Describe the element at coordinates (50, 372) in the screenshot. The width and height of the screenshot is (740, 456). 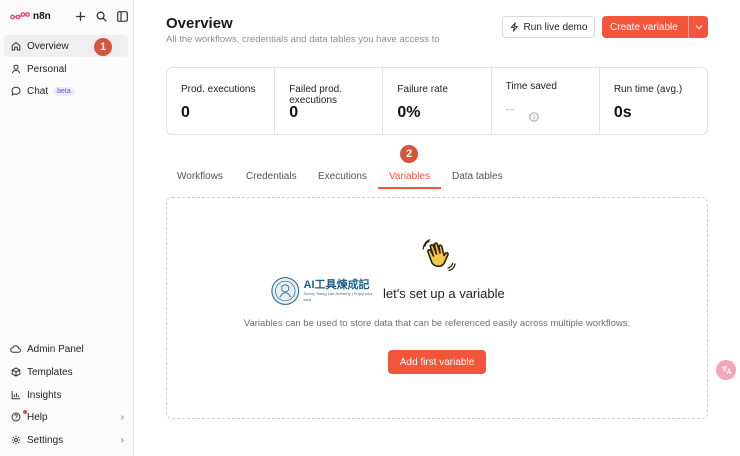
I see `sidebar-item-label: Templates` at that location.